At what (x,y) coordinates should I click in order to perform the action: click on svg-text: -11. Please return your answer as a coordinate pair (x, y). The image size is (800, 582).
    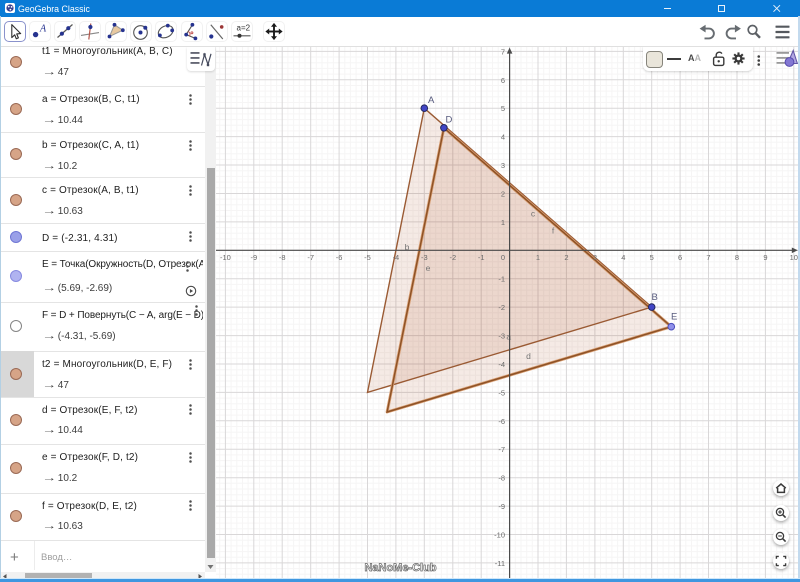
    Looking at the image, I should click on (500, 563).